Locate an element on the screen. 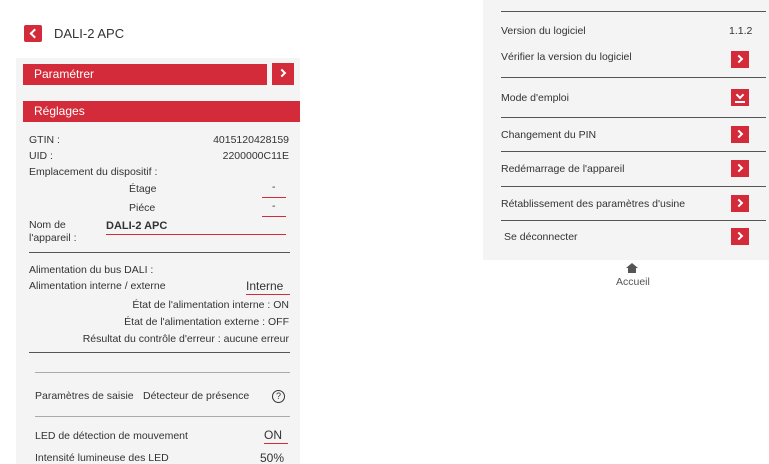 Image resolution: width=769 pixels, height=464 pixels. led-motion-label: LED de détection de mouvement is located at coordinates (111, 436).